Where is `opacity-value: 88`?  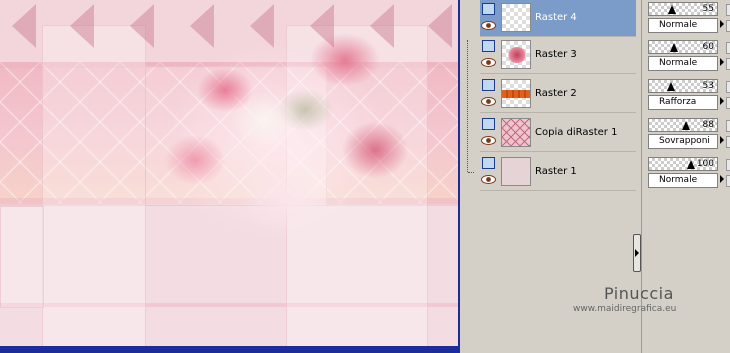
opacity-value: 88 is located at coordinates (708, 125).